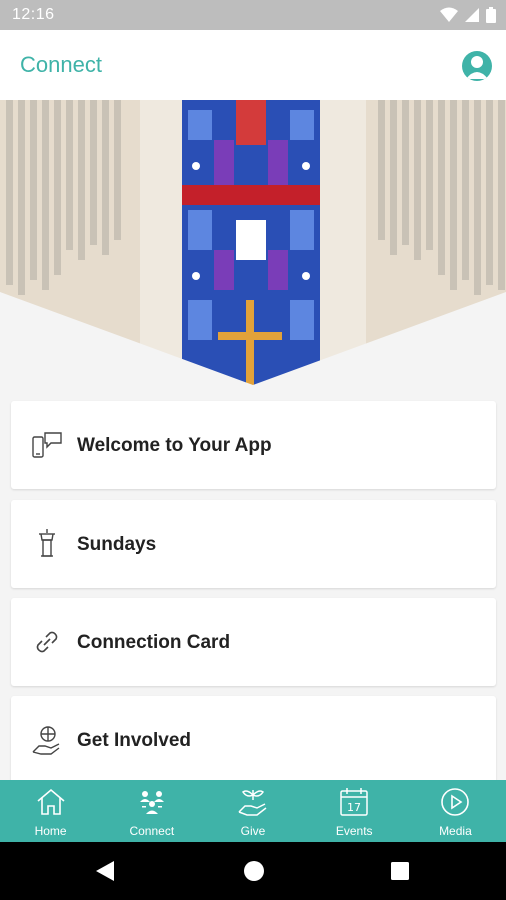 The image size is (506, 900). I want to click on people-icon, so click(151, 802).